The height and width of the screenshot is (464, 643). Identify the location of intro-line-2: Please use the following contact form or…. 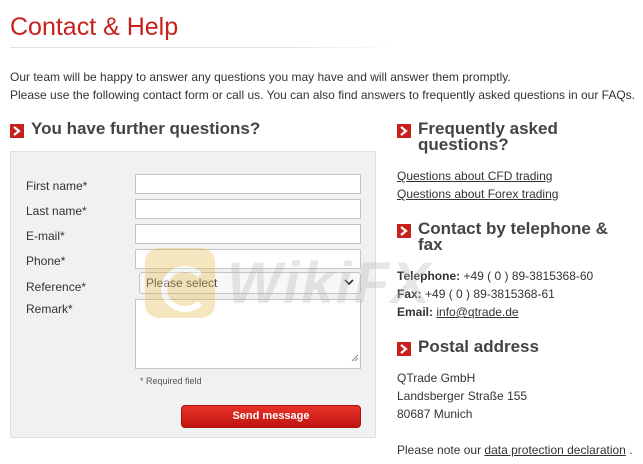
(323, 95).